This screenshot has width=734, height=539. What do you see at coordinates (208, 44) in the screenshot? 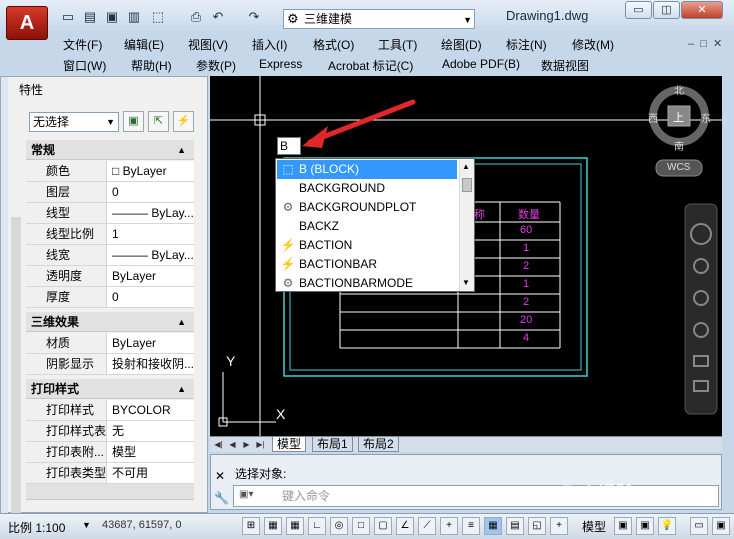
I see `menu-view: 视图(V)` at bounding box center [208, 44].